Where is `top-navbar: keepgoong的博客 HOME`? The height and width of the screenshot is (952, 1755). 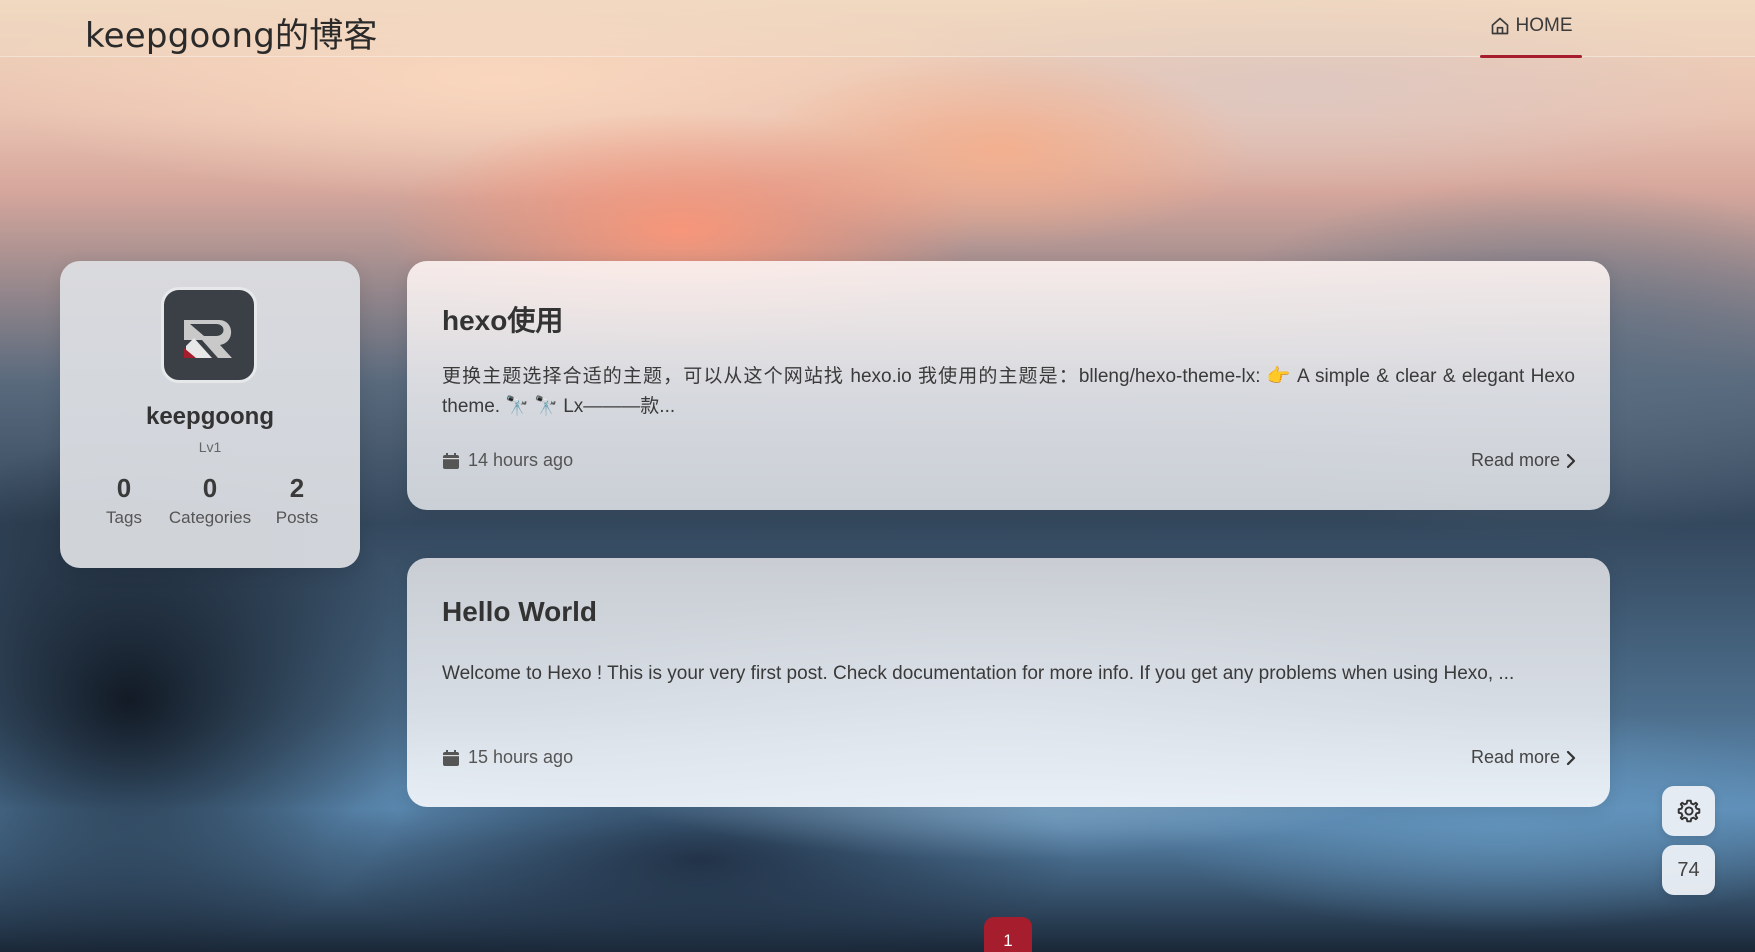 top-navbar: keepgoong的博客 HOME is located at coordinates (877, 29).